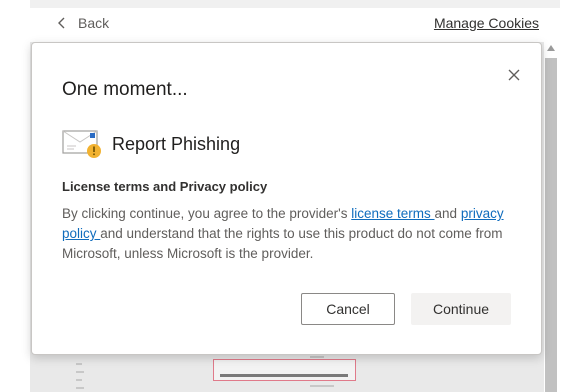  I want to click on nav-bar: Back Manage Cookies, so click(287, 24).